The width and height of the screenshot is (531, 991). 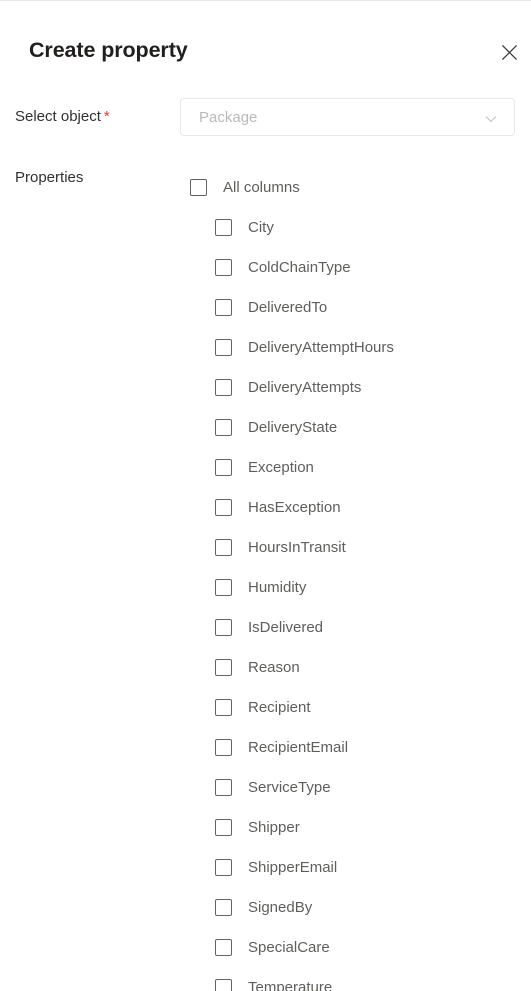 I want to click on object-select-dropdown: Package, so click(x=347, y=117).